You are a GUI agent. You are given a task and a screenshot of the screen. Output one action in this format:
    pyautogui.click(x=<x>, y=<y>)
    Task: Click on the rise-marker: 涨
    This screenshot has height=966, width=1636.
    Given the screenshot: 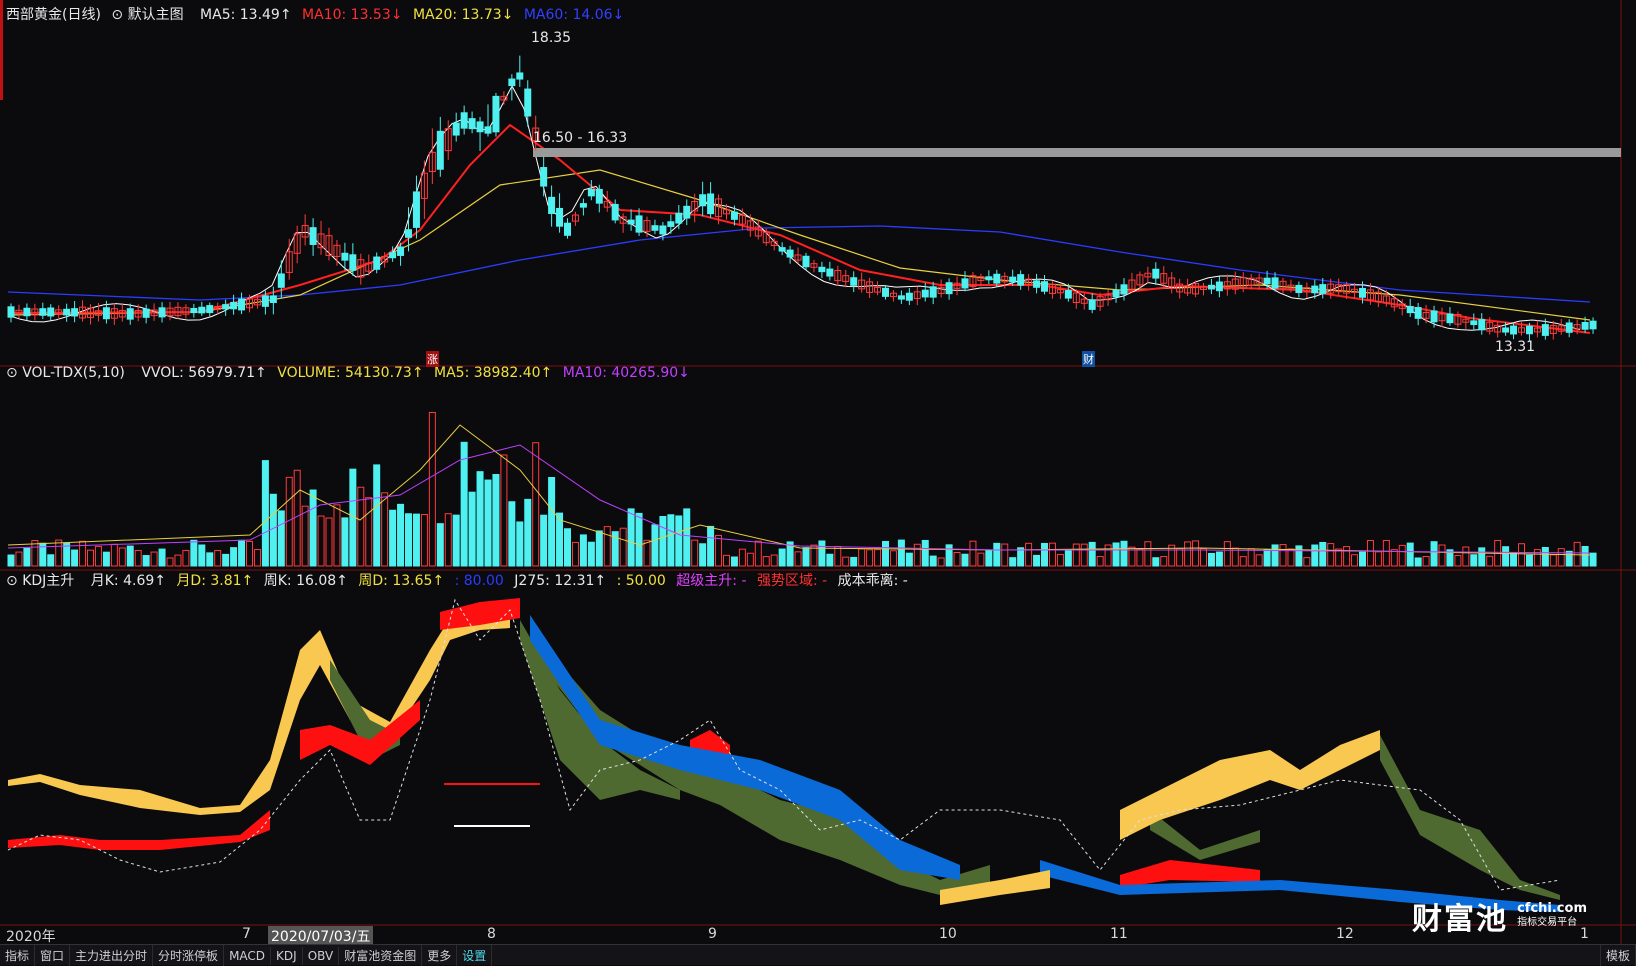 What is the action you would take?
    pyautogui.click(x=432, y=359)
    